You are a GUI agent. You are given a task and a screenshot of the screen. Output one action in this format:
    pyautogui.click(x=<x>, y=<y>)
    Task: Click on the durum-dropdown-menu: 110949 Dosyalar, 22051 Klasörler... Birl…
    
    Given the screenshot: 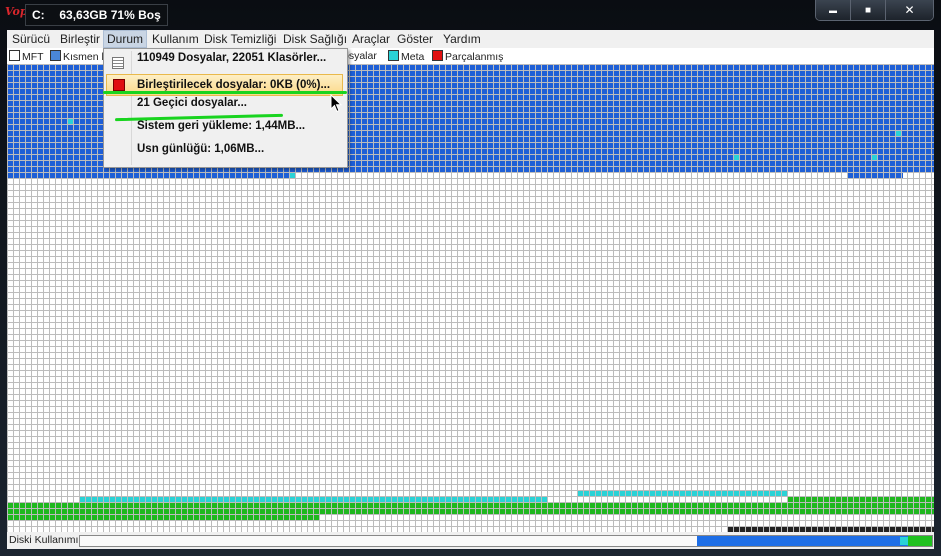 What is the action you would take?
    pyautogui.click(x=225, y=108)
    